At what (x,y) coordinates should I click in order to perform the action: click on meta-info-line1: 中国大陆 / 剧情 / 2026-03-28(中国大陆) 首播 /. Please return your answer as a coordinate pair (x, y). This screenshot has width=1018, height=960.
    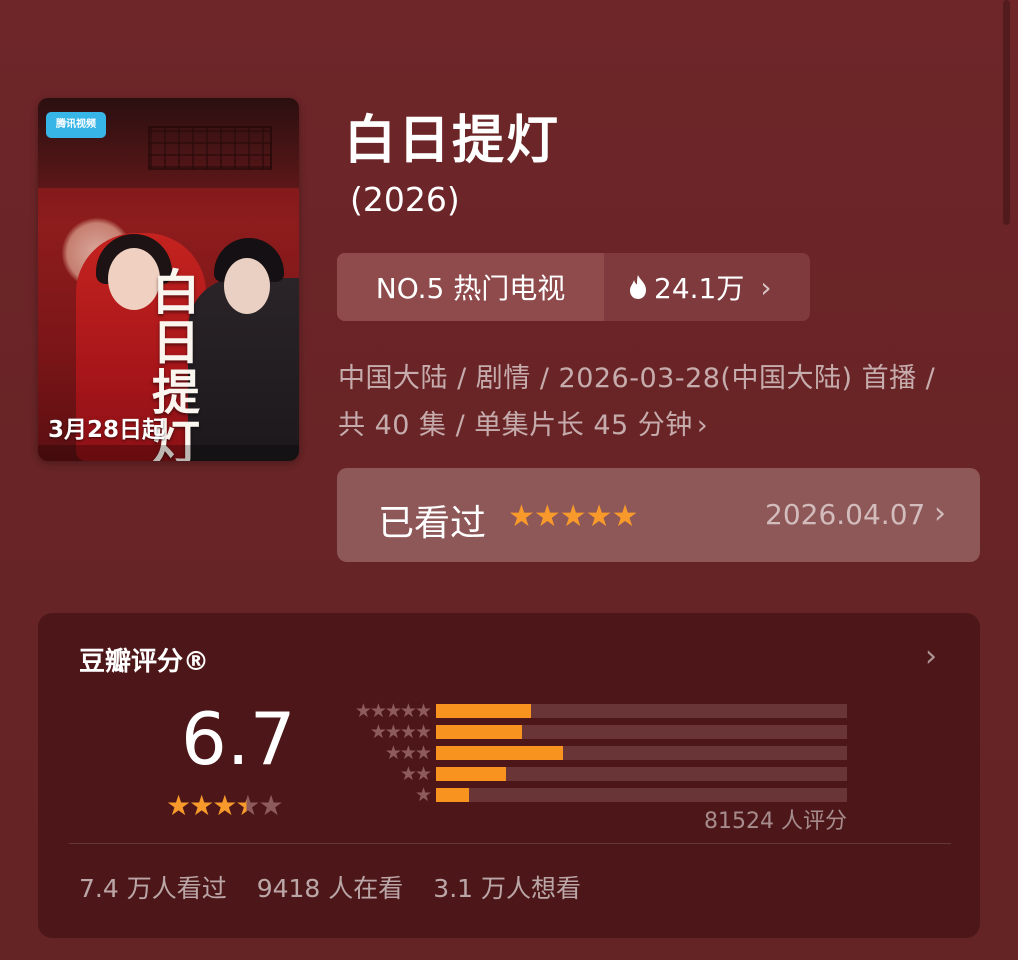
    Looking at the image, I should click on (637, 378).